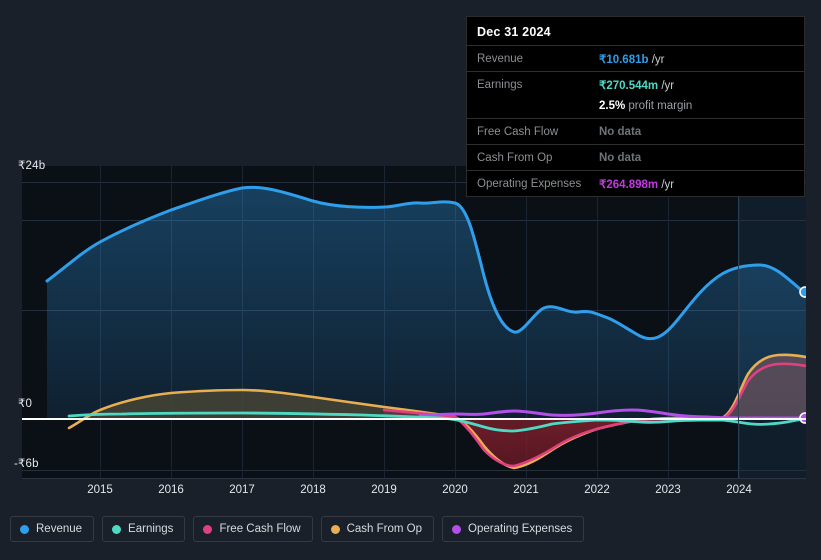  I want to click on legend-item-label: Cash From Op, so click(384, 529).